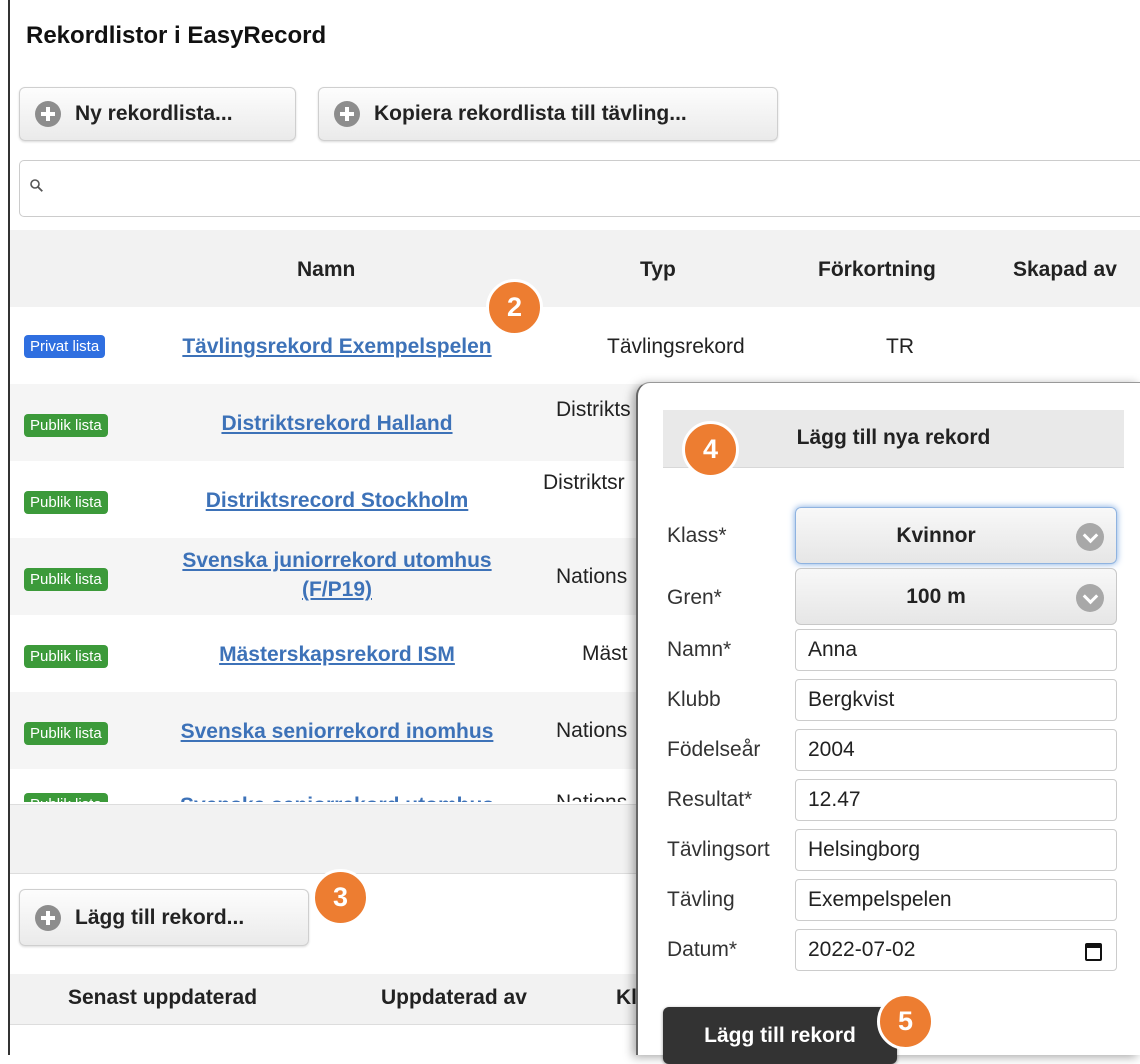 This screenshot has height=1064, width=1140. Describe the element at coordinates (697, 535) in the screenshot. I see `class-label: Klass*` at that location.